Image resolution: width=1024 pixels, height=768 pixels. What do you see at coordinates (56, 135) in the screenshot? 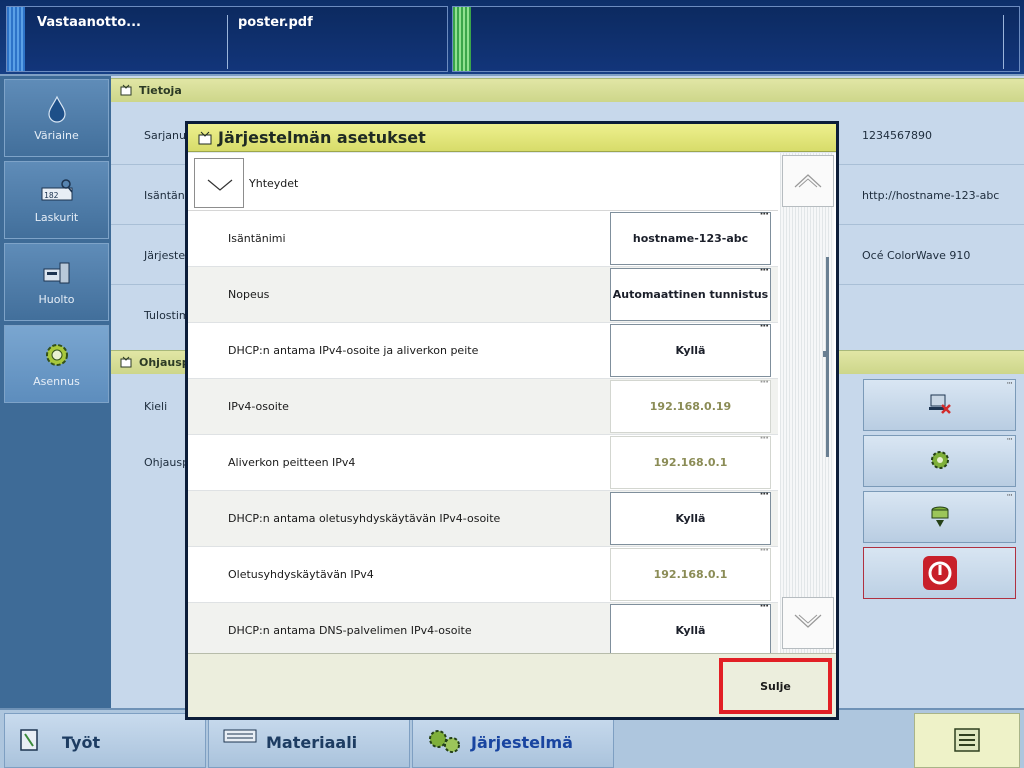
I see `sidebar-item-label: Väriaine` at bounding box center [56, 135].